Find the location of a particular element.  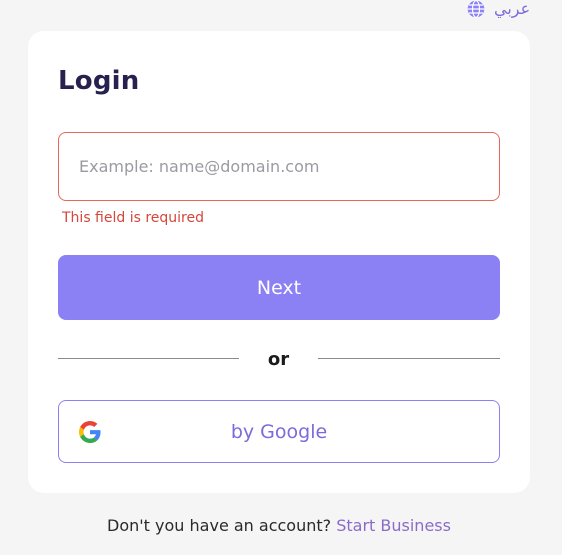

google-login-button: by Google is located at coordinates (279, 431).